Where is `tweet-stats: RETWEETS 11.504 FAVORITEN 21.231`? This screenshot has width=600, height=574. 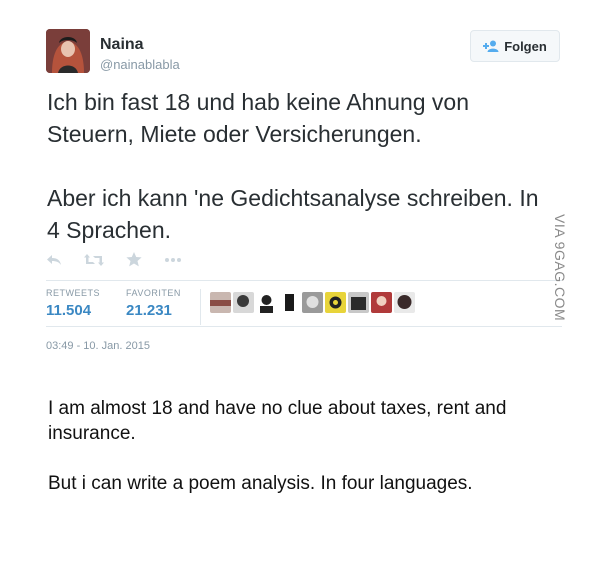 tweet-stats: RETWEETS 11.504 FAVORITEN 21.231 is located at coordinates (126, 303).